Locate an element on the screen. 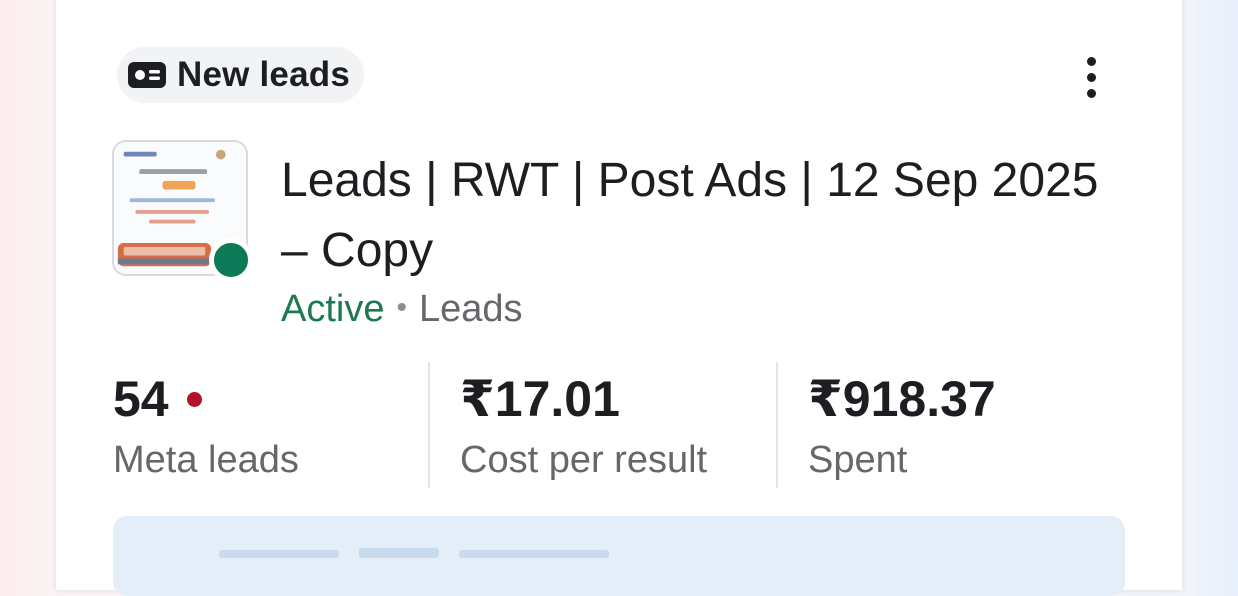 This screenshot has height=596, width=1238. metric-value: ₹17.01 is located at coordinates (540, 399).